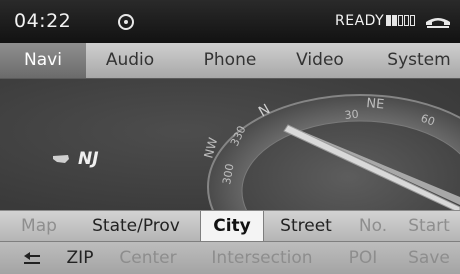  I want to click on intersection-button: Intersection, so click(262, 258).